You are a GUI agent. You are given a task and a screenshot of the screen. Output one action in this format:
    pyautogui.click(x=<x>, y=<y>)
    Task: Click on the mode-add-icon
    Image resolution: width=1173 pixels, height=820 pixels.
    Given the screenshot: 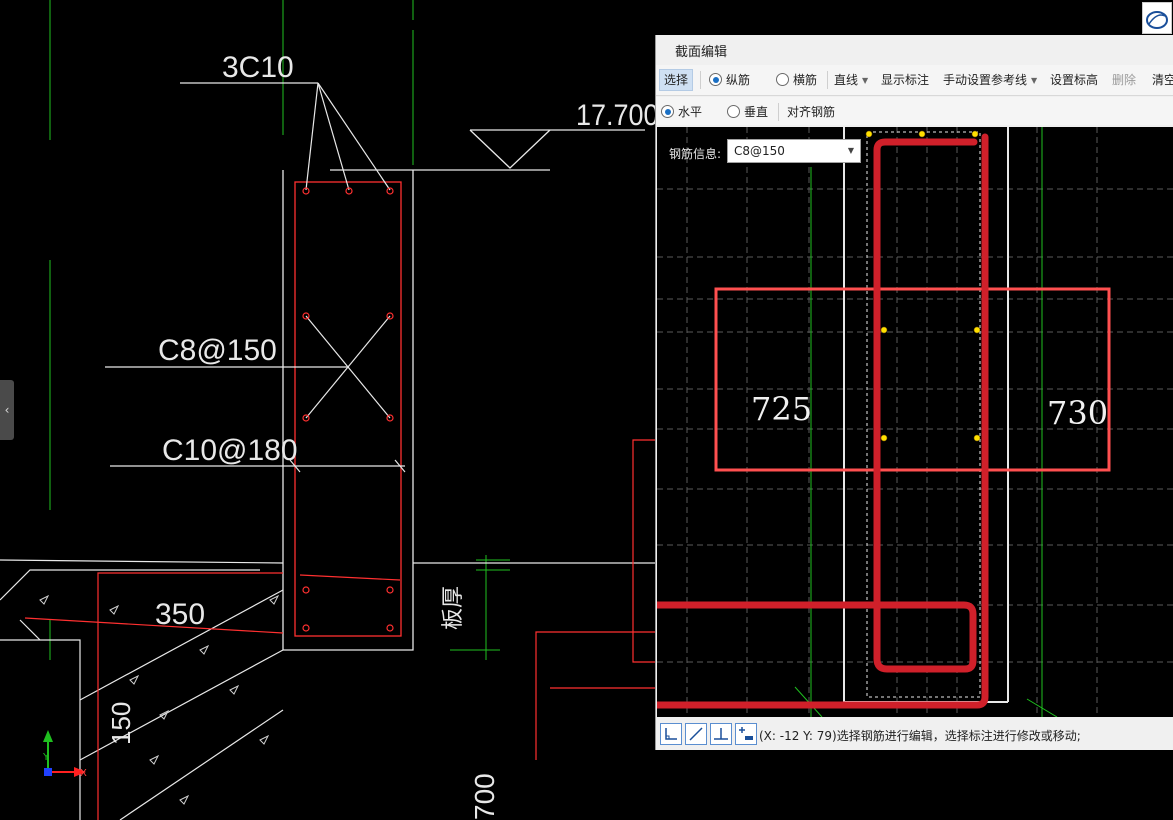 What is the action you would take?
    pyautogui.click(x=746, y=733)
    